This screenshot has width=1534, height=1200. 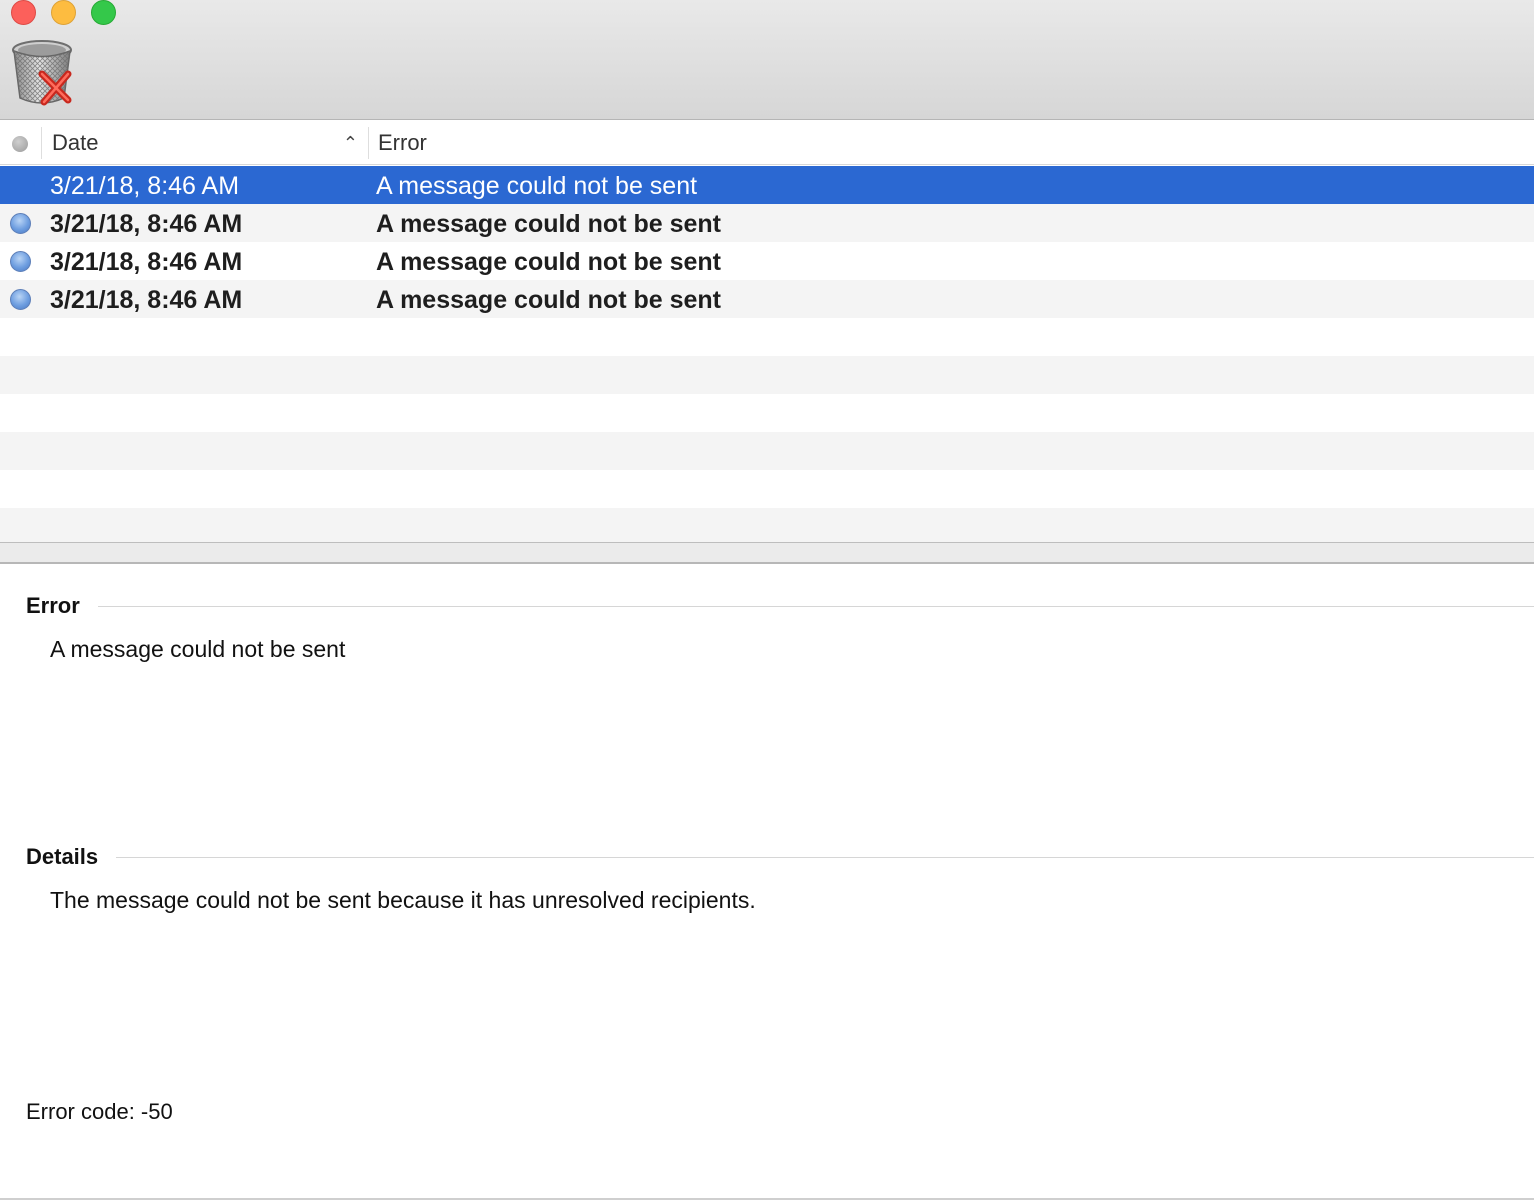 I want to click on status-column-header, so click(x=21, y=143).